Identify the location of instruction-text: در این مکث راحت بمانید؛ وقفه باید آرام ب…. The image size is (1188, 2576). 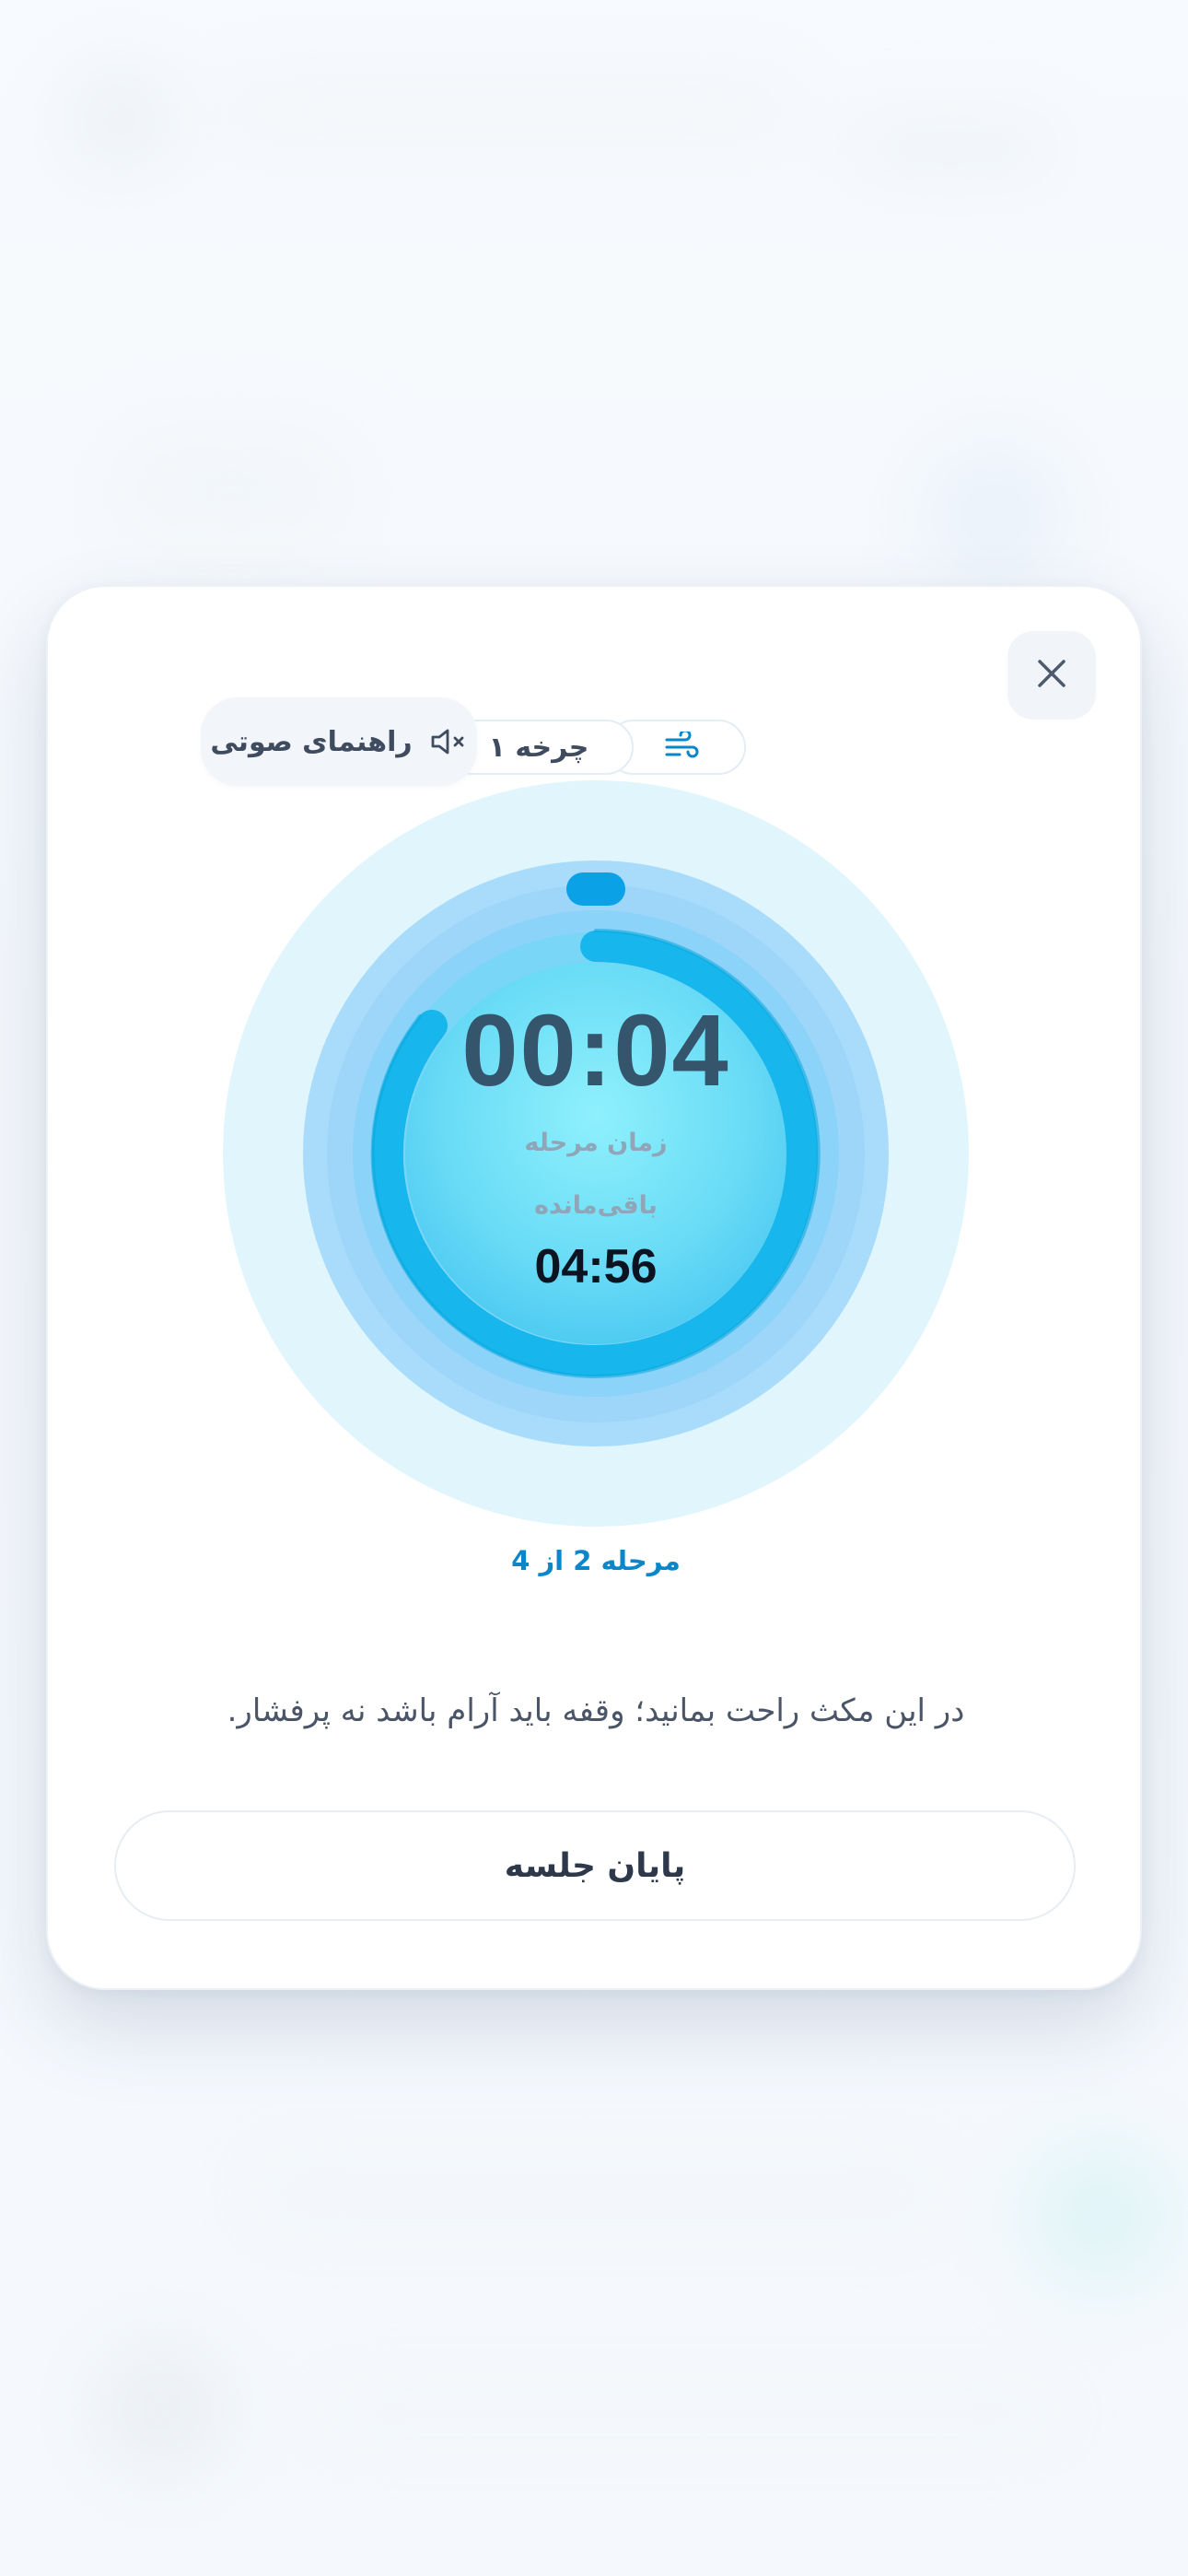
(596, 1710).